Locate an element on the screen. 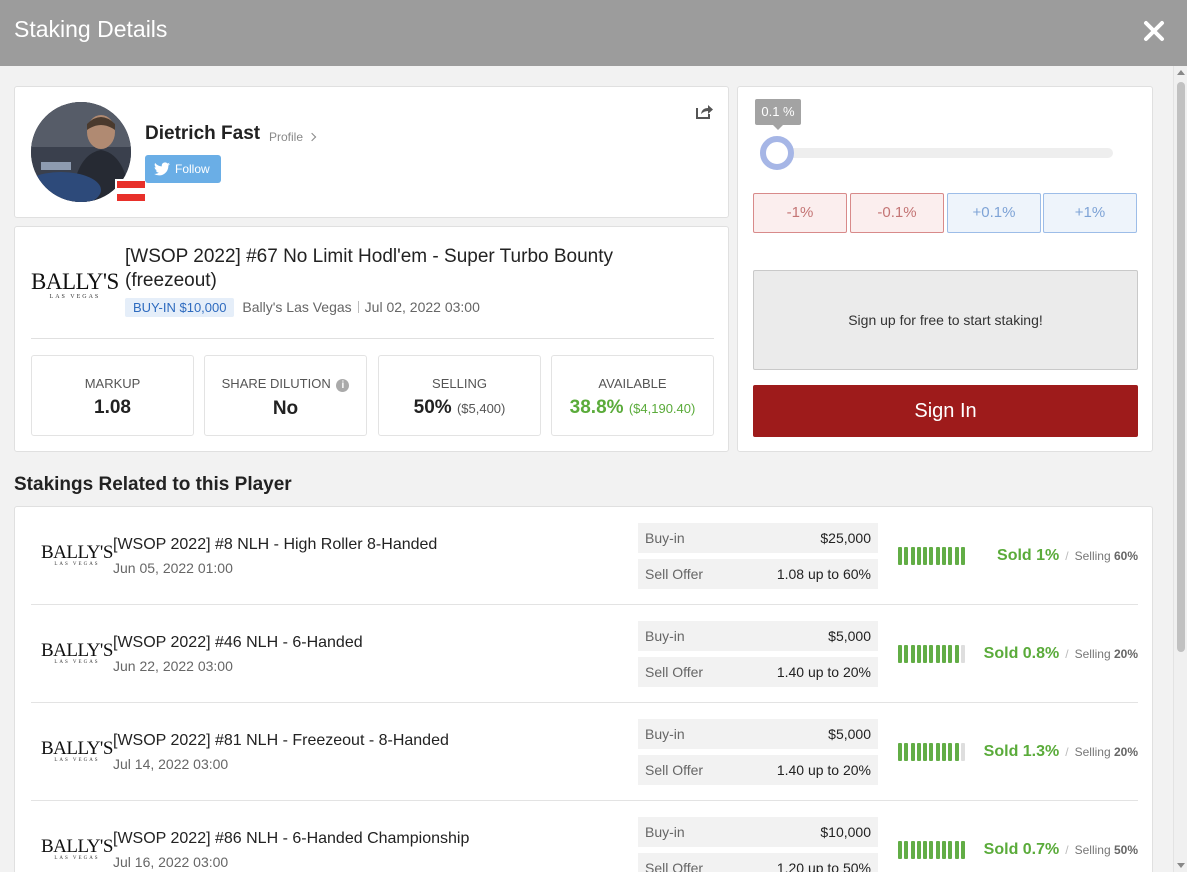 This screenshot has height=872, width=1187. sold-value: Sold 1% is located at coordinates (1028, 555).